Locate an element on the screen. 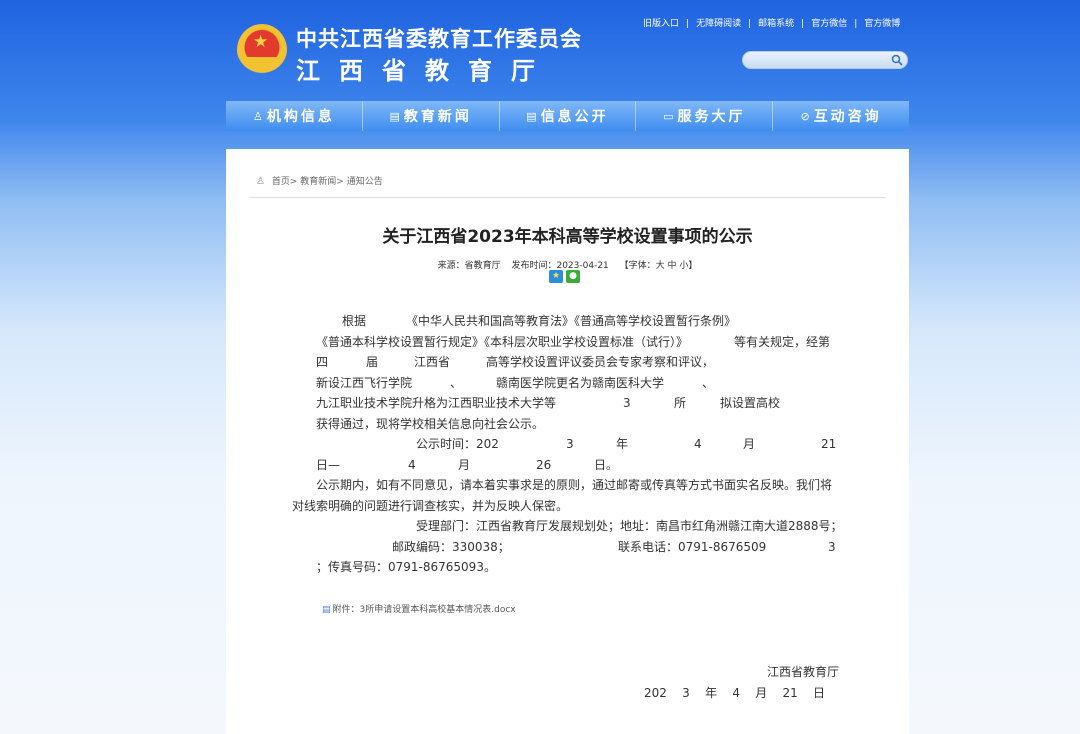 Image resolution: width=1080 pixels, height=734 pixels. nav-item-disclosure: ▤ 信息公开 is located at coordinates (568, 116).